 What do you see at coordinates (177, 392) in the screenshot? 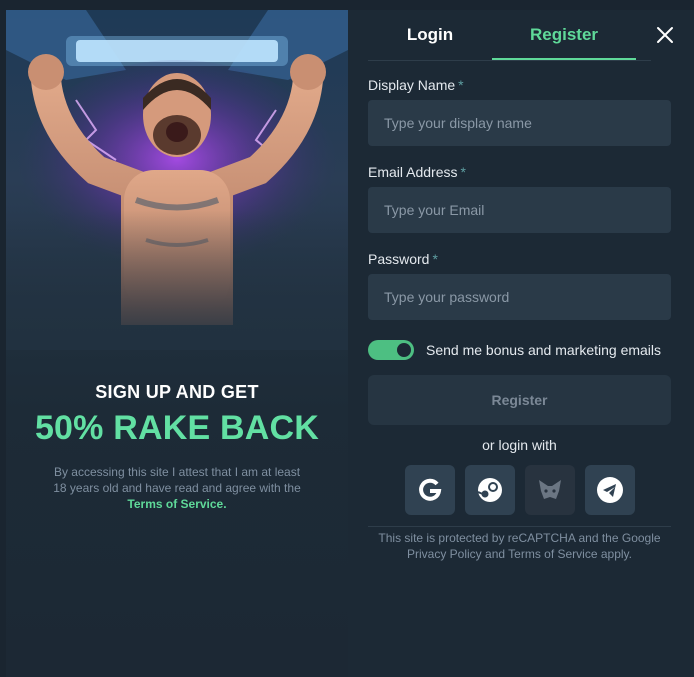
I see `promo-headline-line1: SIGN UP AND GET` at bounding box center [177, 392].